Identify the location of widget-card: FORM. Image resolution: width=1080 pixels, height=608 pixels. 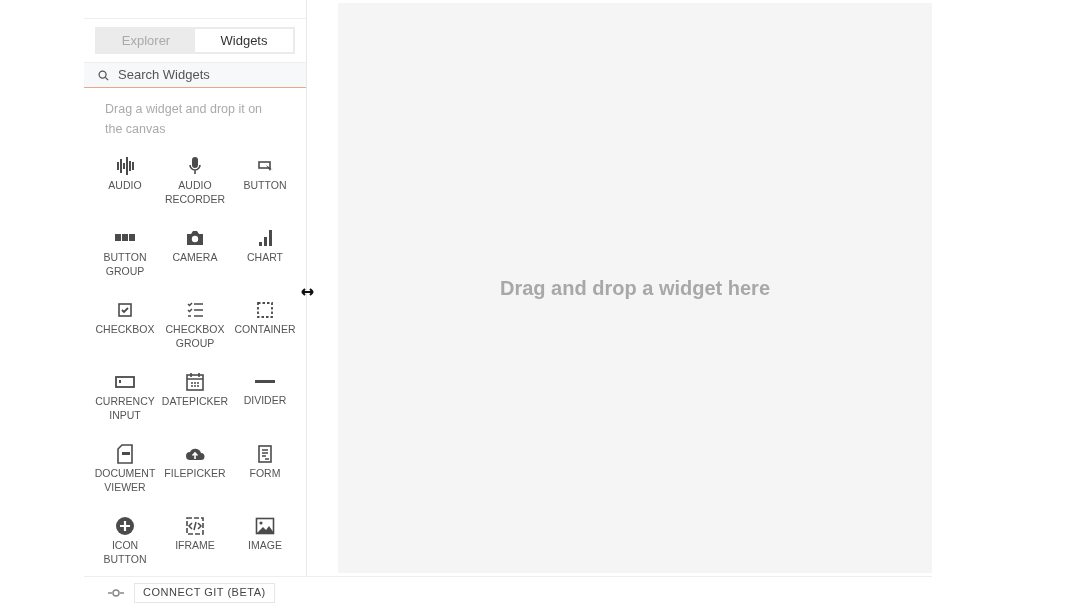
(265, 474).